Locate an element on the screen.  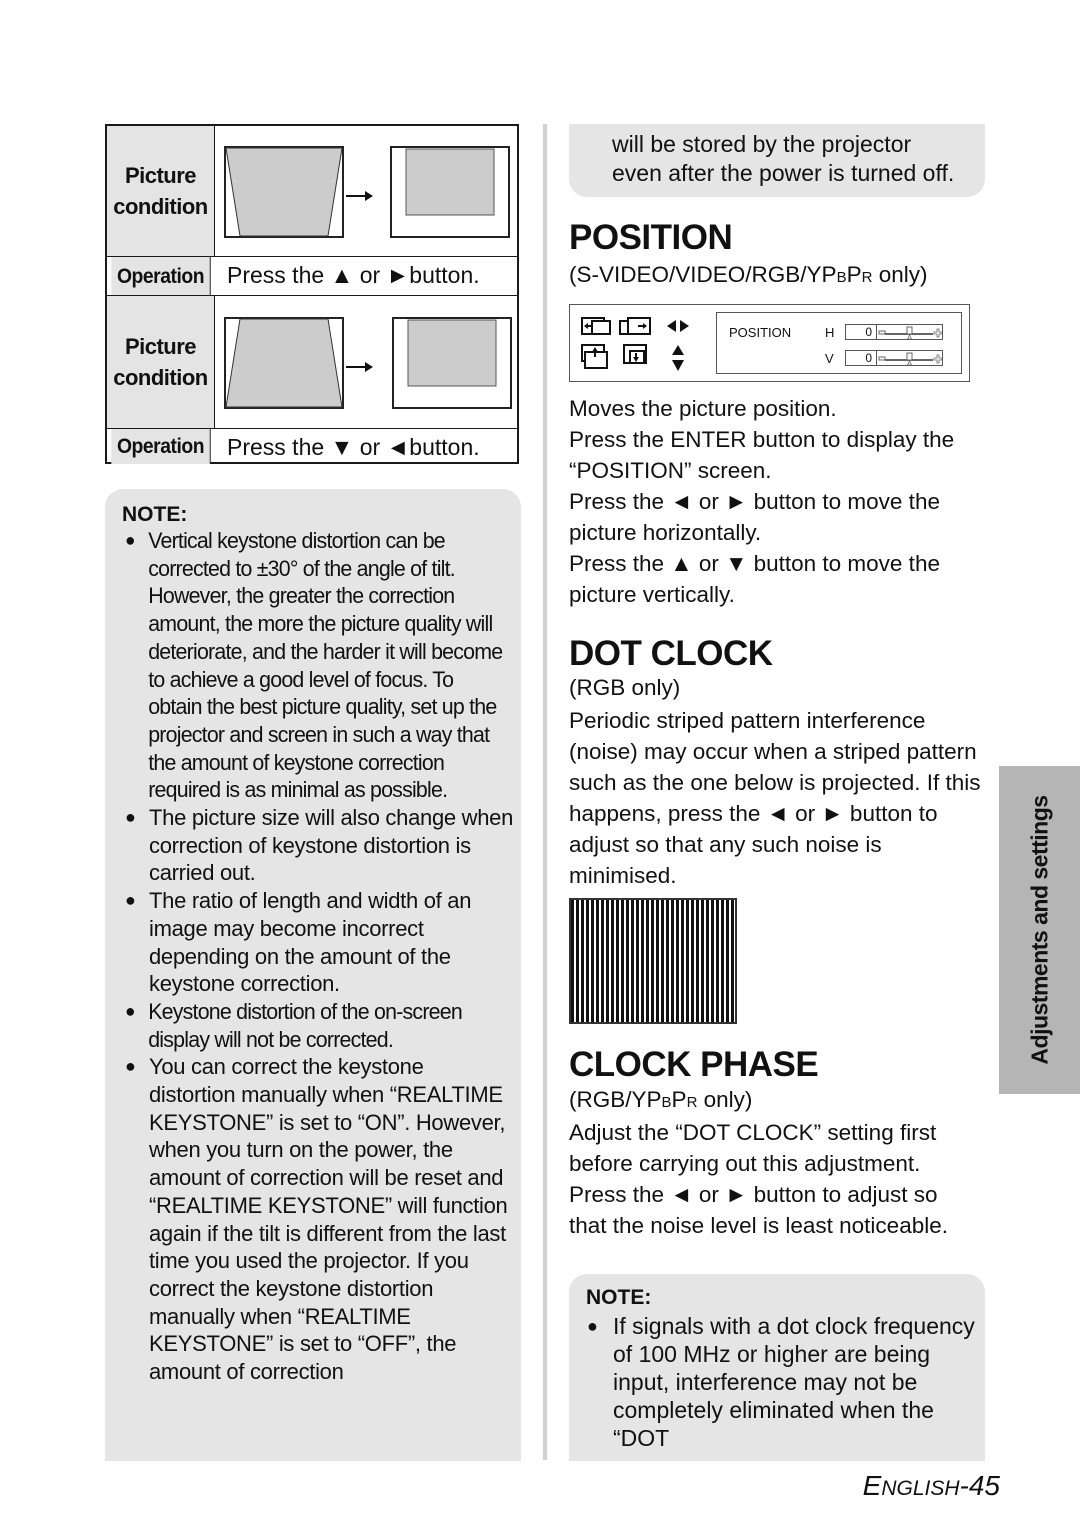
section-subtitle-dot-clock: (RGB only) is located at coordinates (625, 687).